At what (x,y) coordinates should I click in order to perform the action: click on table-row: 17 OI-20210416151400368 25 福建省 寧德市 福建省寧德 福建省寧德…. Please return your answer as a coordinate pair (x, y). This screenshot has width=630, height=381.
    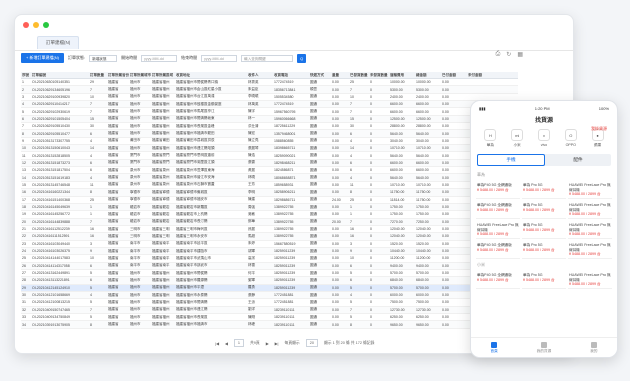
    Looking at the image, I should click on (269, 200).